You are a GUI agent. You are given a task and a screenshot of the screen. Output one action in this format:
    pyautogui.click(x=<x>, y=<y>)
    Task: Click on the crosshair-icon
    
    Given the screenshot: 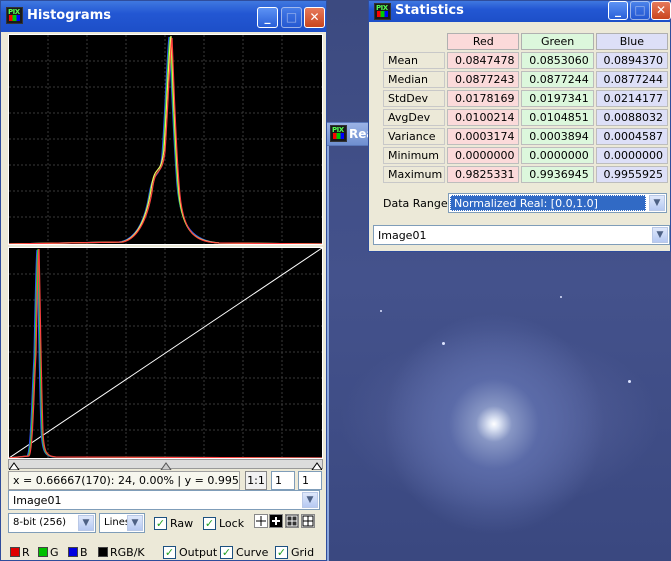 What is the action you would take?
    pyautogui.click(x=261, y=521)
    